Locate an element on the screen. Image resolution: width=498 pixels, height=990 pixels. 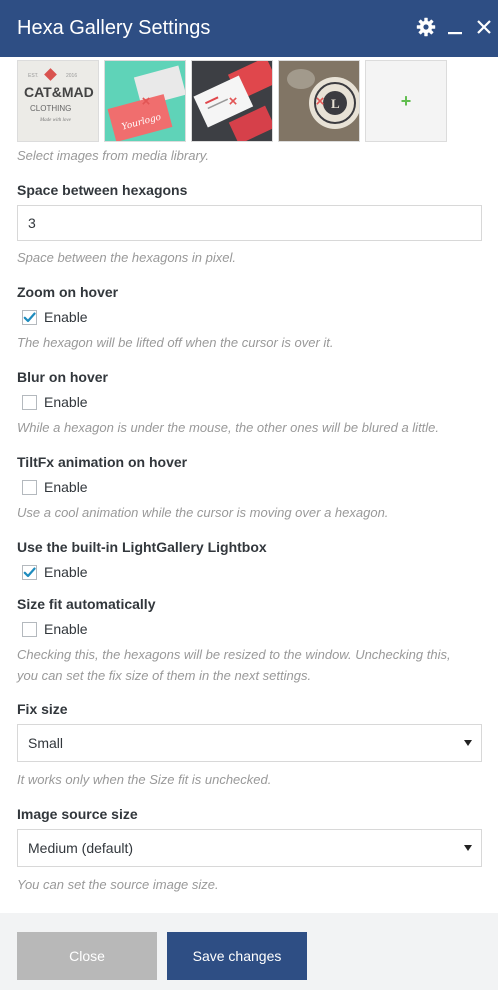
dialog-footer: Close Save changes is located at coordinates (249, 951).